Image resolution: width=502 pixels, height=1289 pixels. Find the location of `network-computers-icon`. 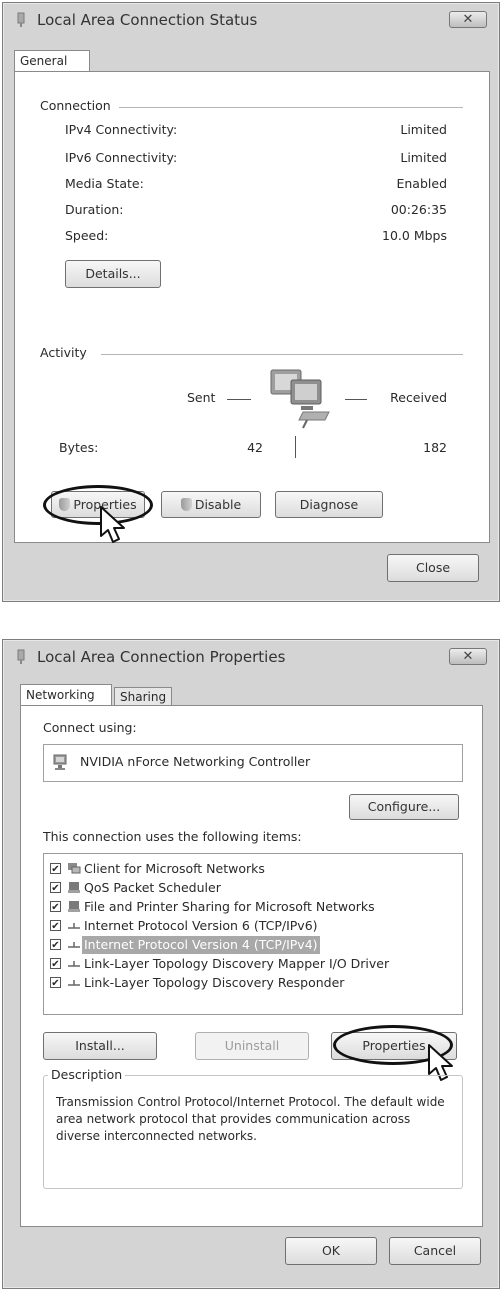

network-computers-icon is located at coordinates (300, 399).